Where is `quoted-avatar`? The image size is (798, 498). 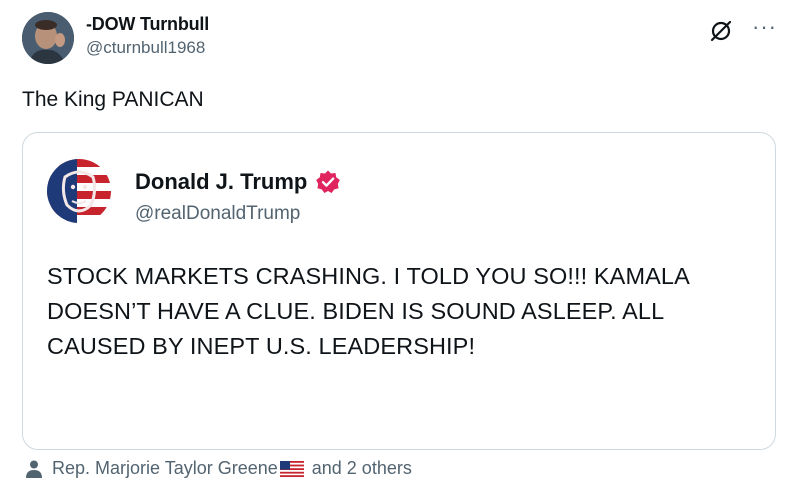
quoted-avatar is located at coordinates (79, 191).